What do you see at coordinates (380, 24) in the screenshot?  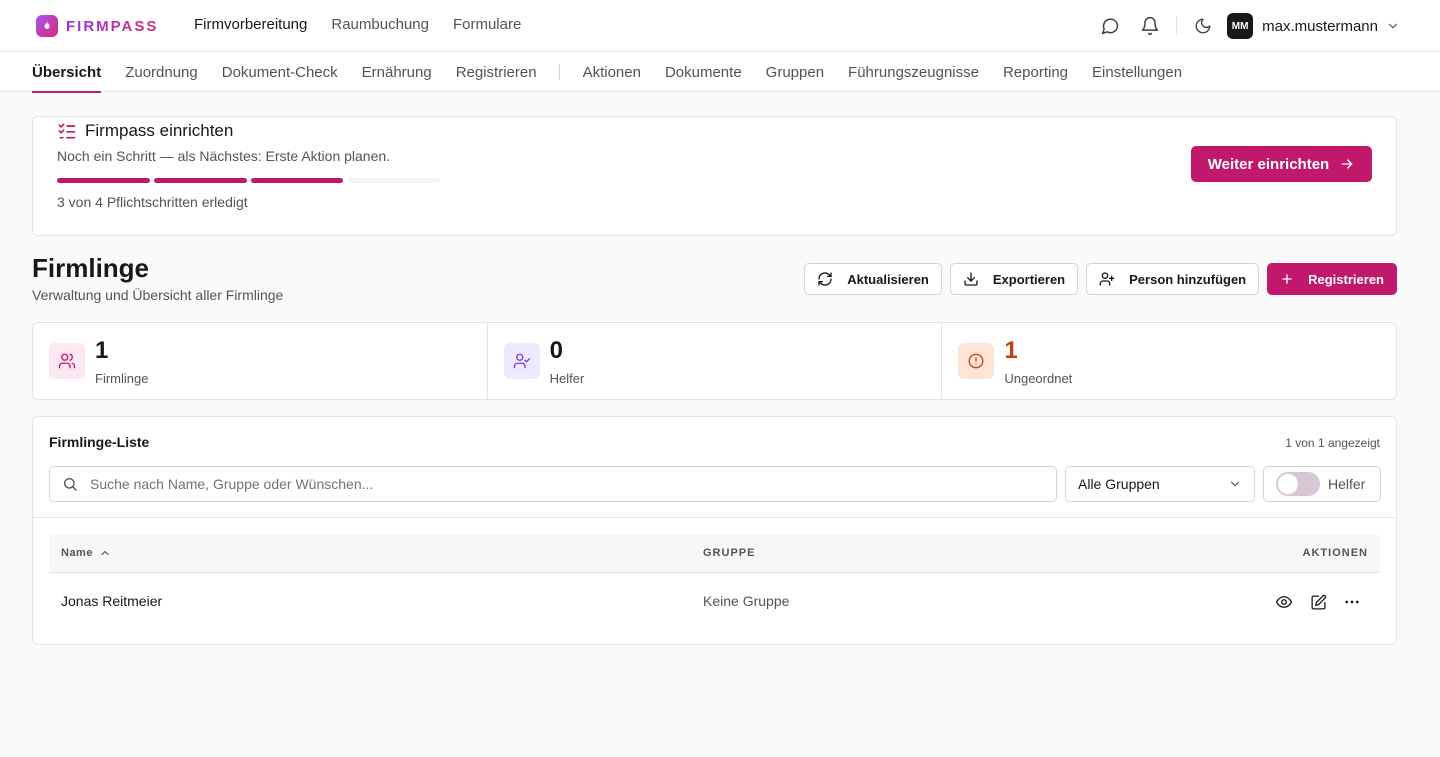 I see `nav-raumbuchung: Raumbuchung` at bounding box center [380, 24].